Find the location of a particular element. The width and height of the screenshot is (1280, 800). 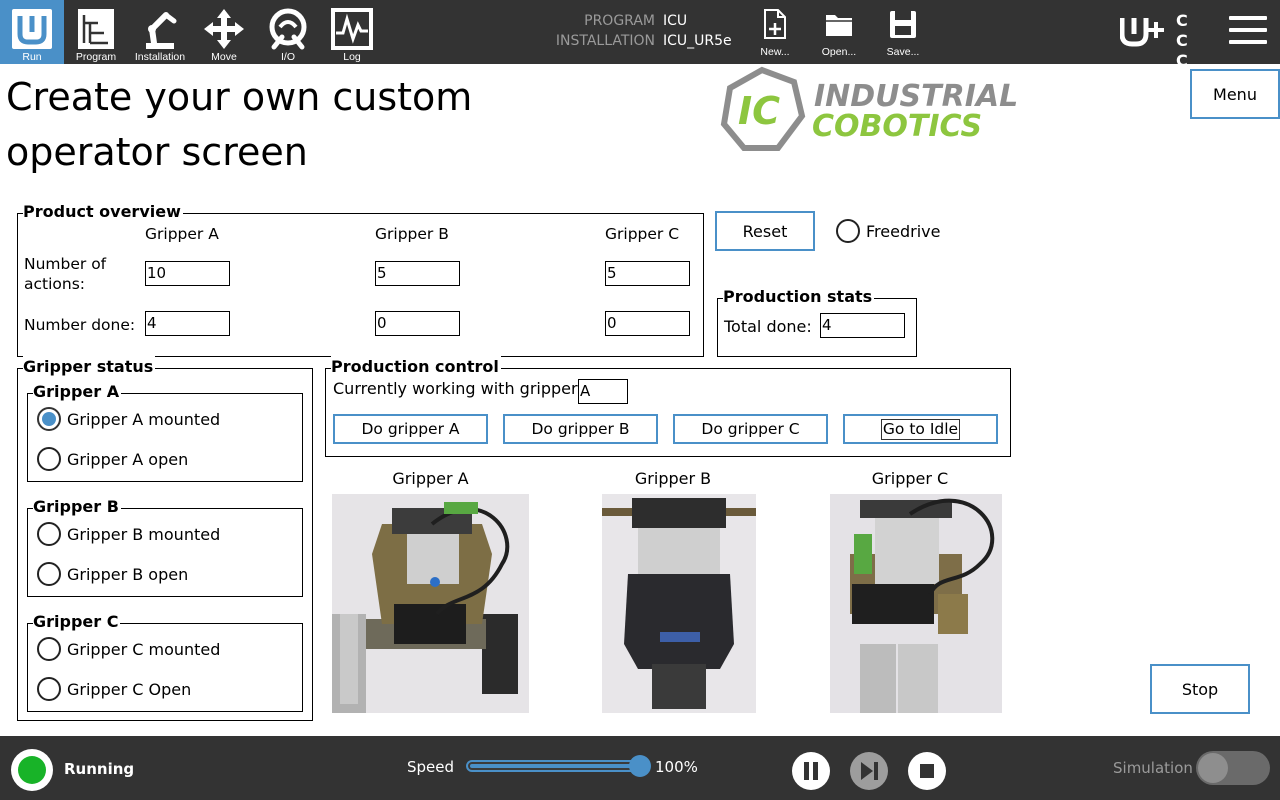

title-line-1: Create your own custom is located at coordinates (239, 97).